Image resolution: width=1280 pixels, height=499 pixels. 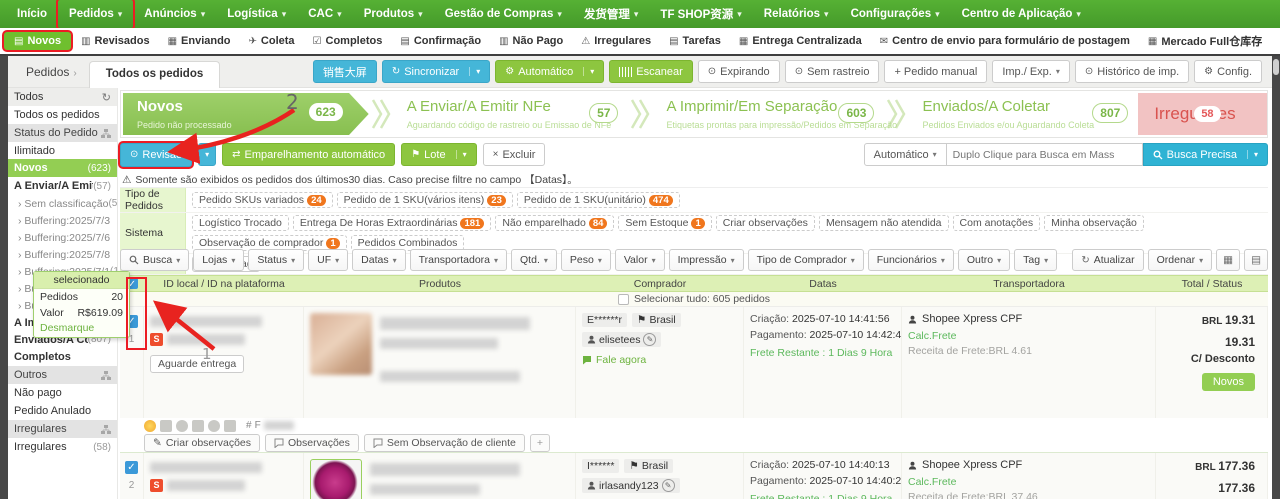 What do you see at coordinates (611, 14) in the screenshot?
I see `menu-item-fahuo-guanli: 发货管理 ▾` at bounding box center [611, 14].